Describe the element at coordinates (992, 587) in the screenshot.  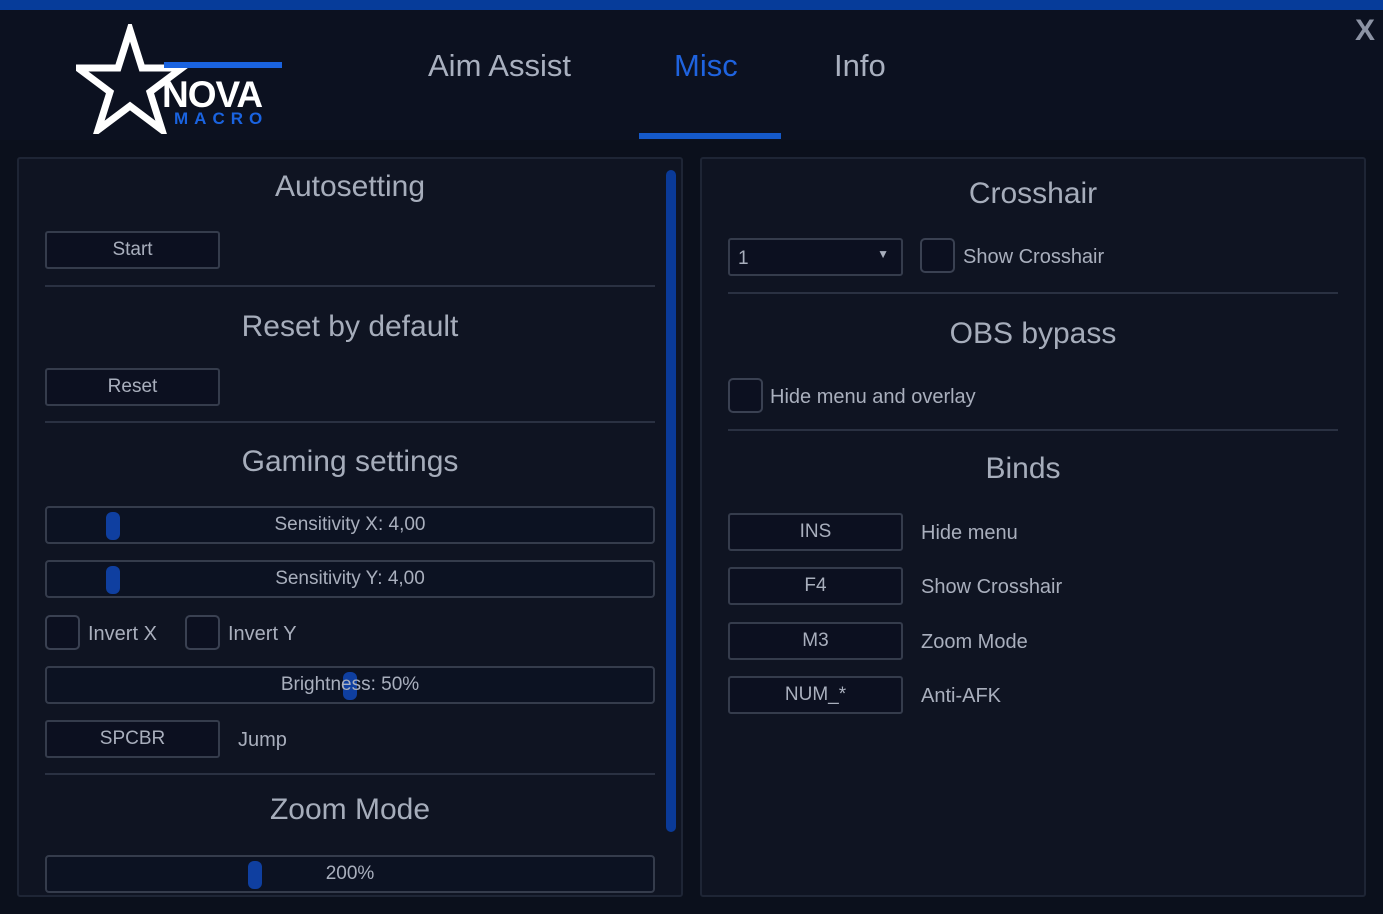
I see `bind-action-show-crosshair: Show Crosshair` at that location.